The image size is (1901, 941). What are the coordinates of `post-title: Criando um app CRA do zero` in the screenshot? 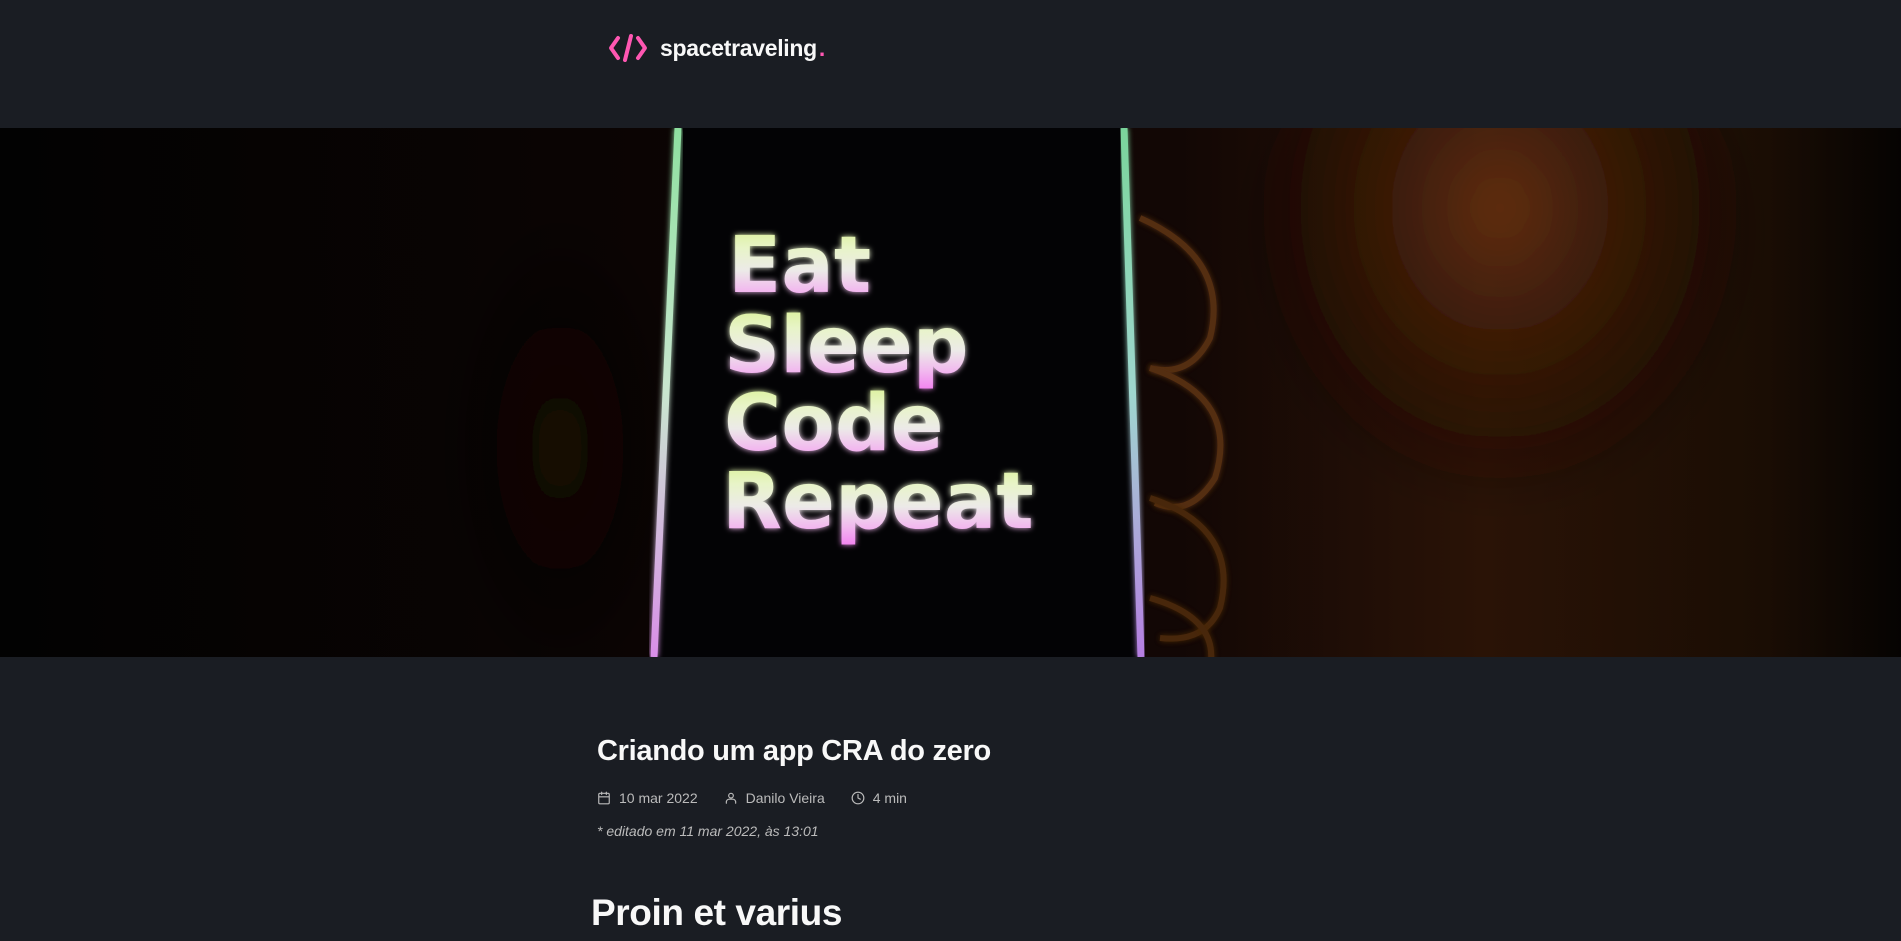 It's located at (794, 751).